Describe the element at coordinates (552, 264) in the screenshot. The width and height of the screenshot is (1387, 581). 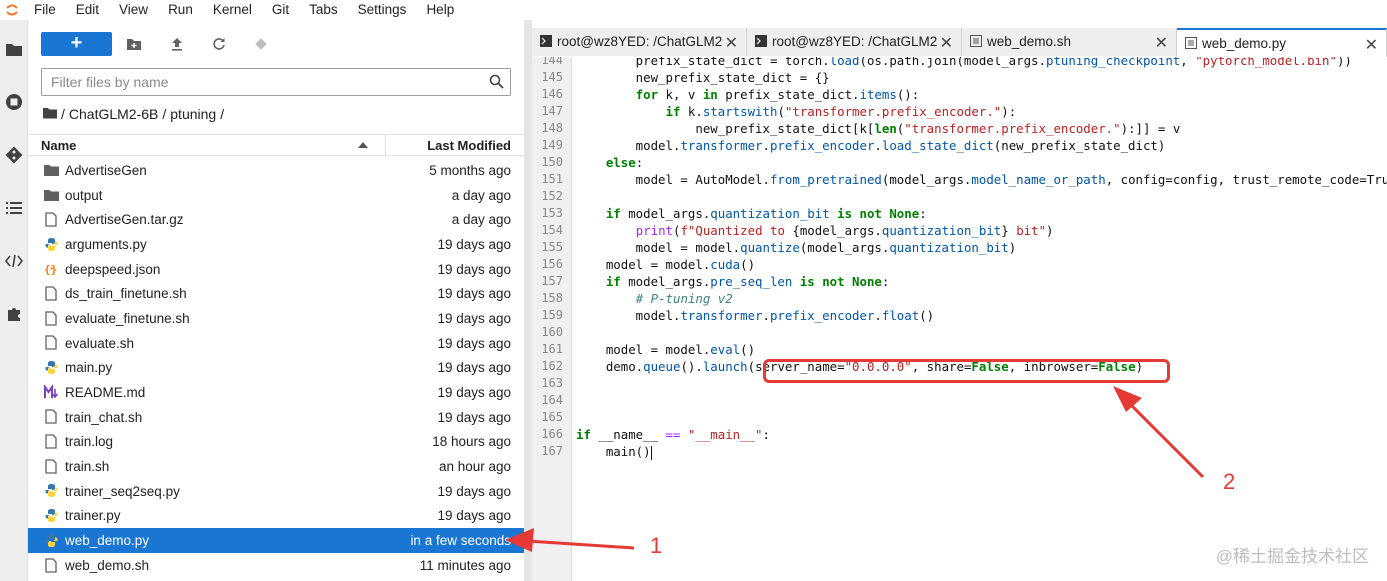
I see `line-number: 156` at that location.